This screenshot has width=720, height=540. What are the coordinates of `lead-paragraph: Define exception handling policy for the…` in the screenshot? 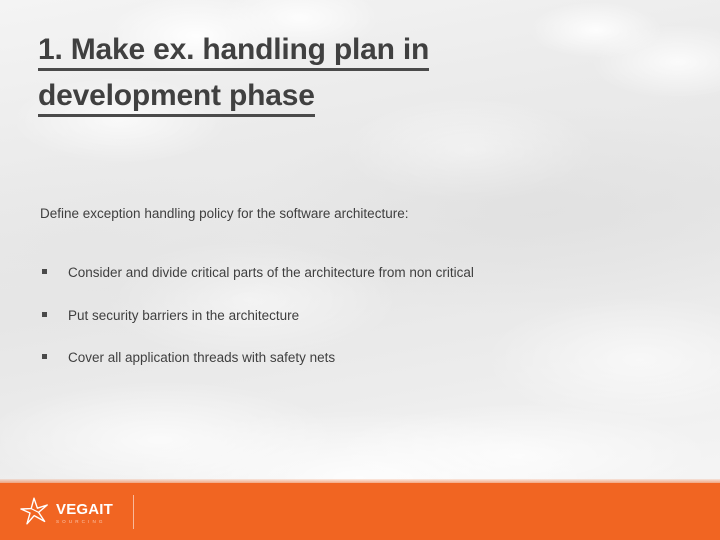 It's located at (224, 213).